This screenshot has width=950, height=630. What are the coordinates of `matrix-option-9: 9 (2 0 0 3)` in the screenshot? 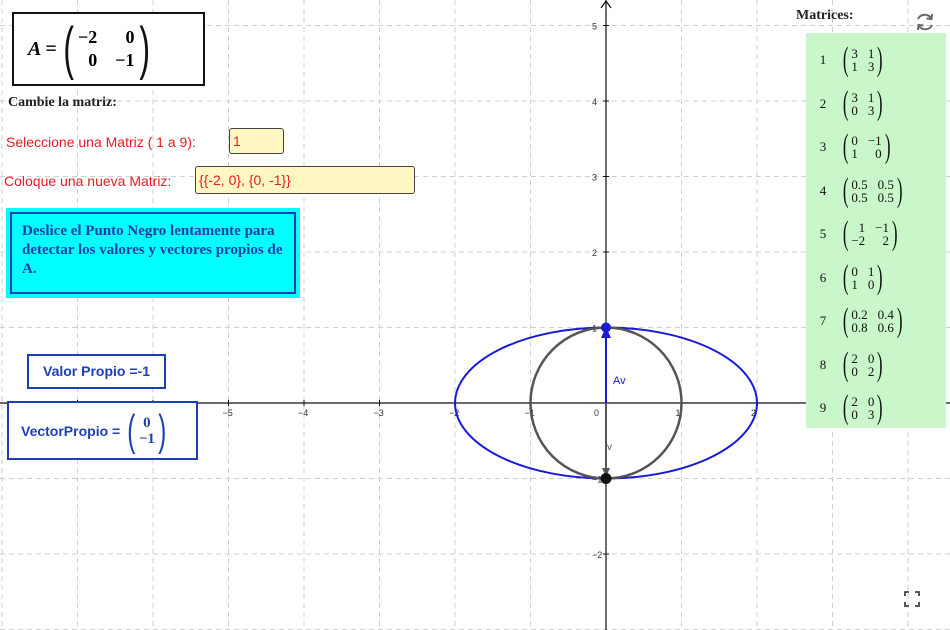 It's located at (876, 408).